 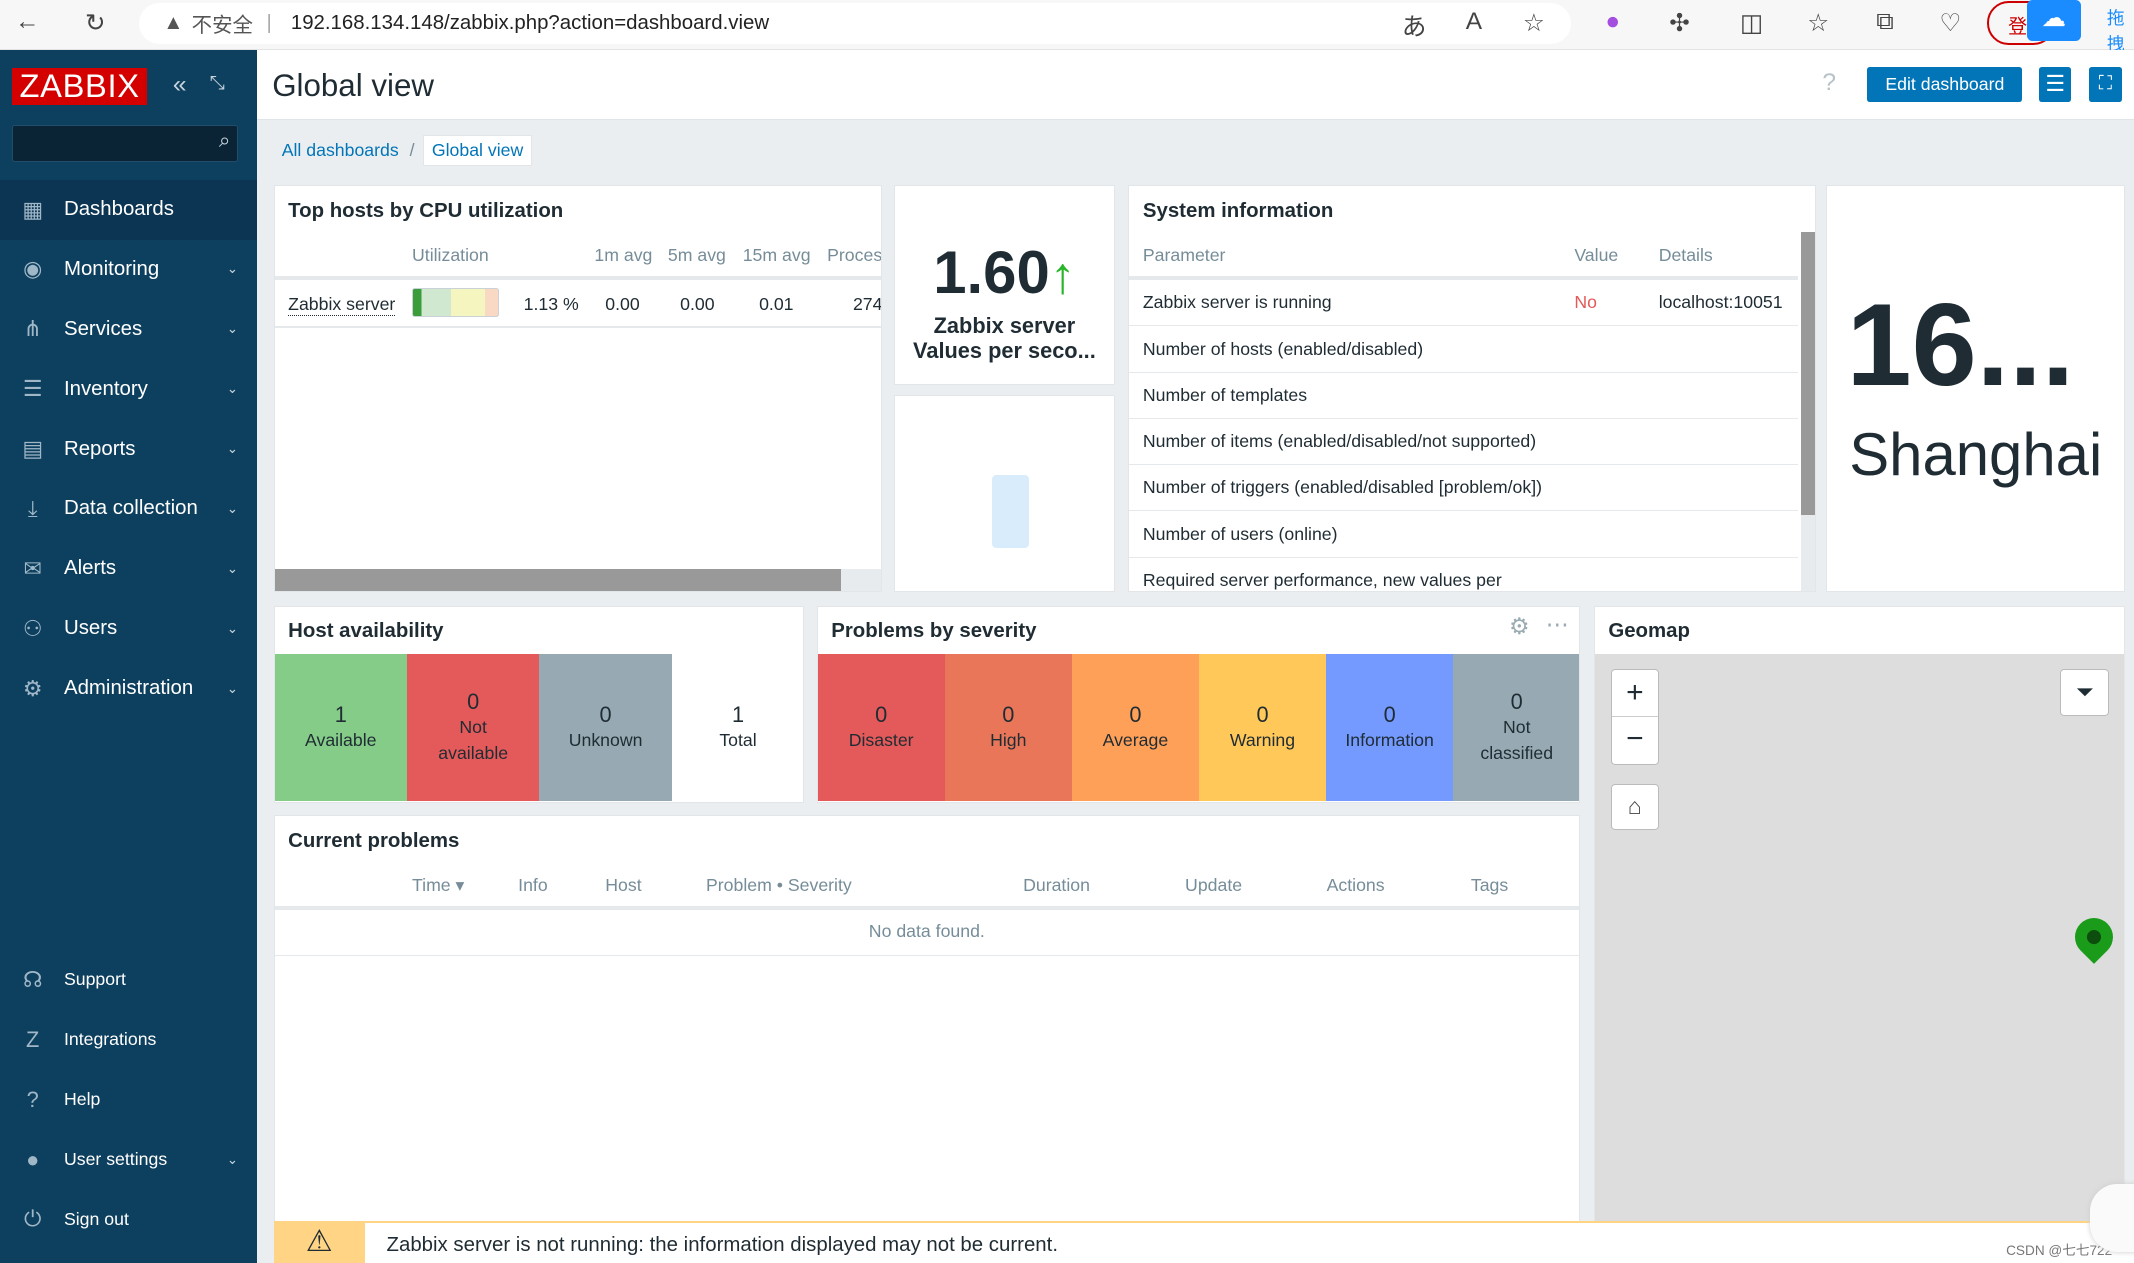 I want to click on item-host: Zabbix server, so click(x=1004, y=326).